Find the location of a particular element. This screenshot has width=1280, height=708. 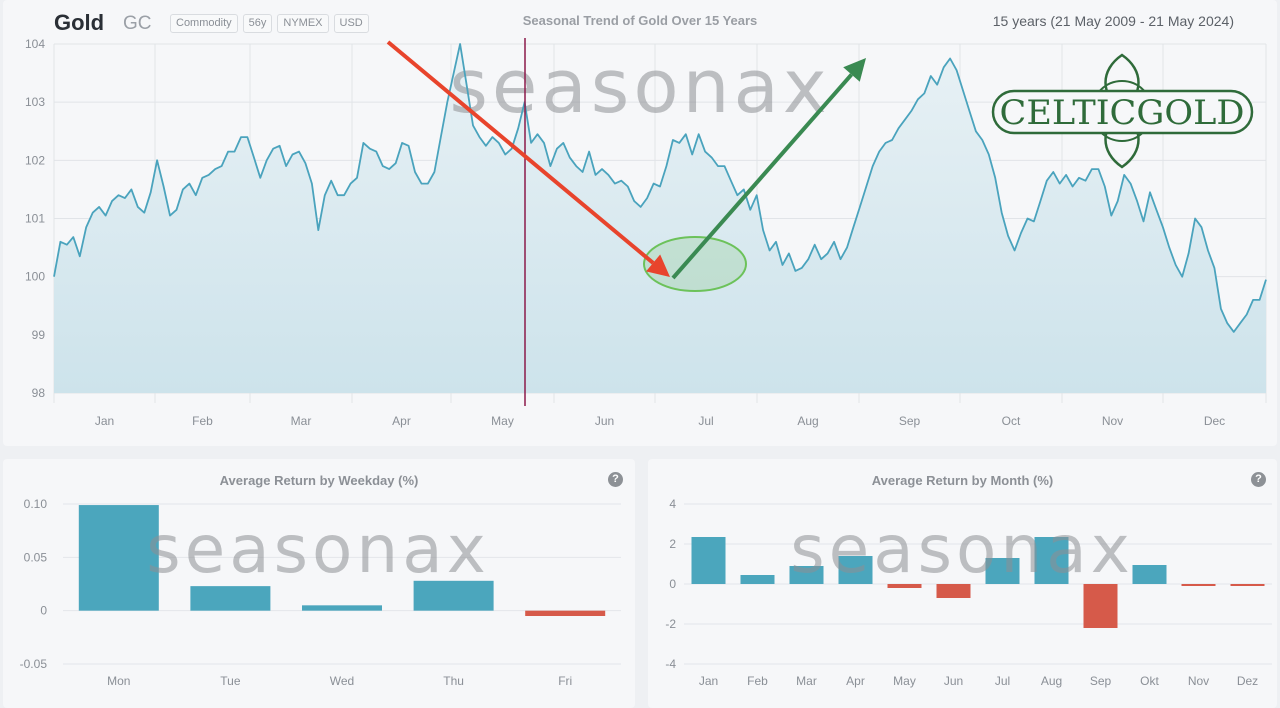

x-tick-label: Dez is located at coordinates (1247, 681).